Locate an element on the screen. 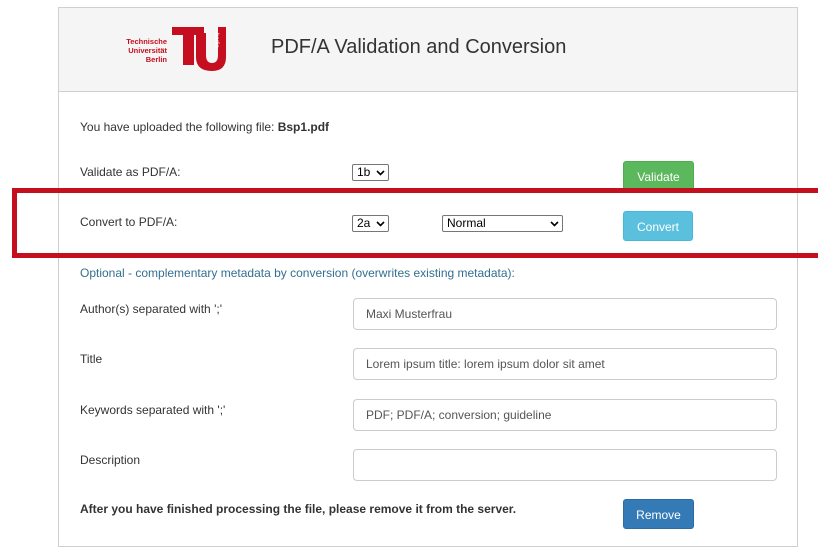  remove-button: Remove is located at coordinates (658, 514).